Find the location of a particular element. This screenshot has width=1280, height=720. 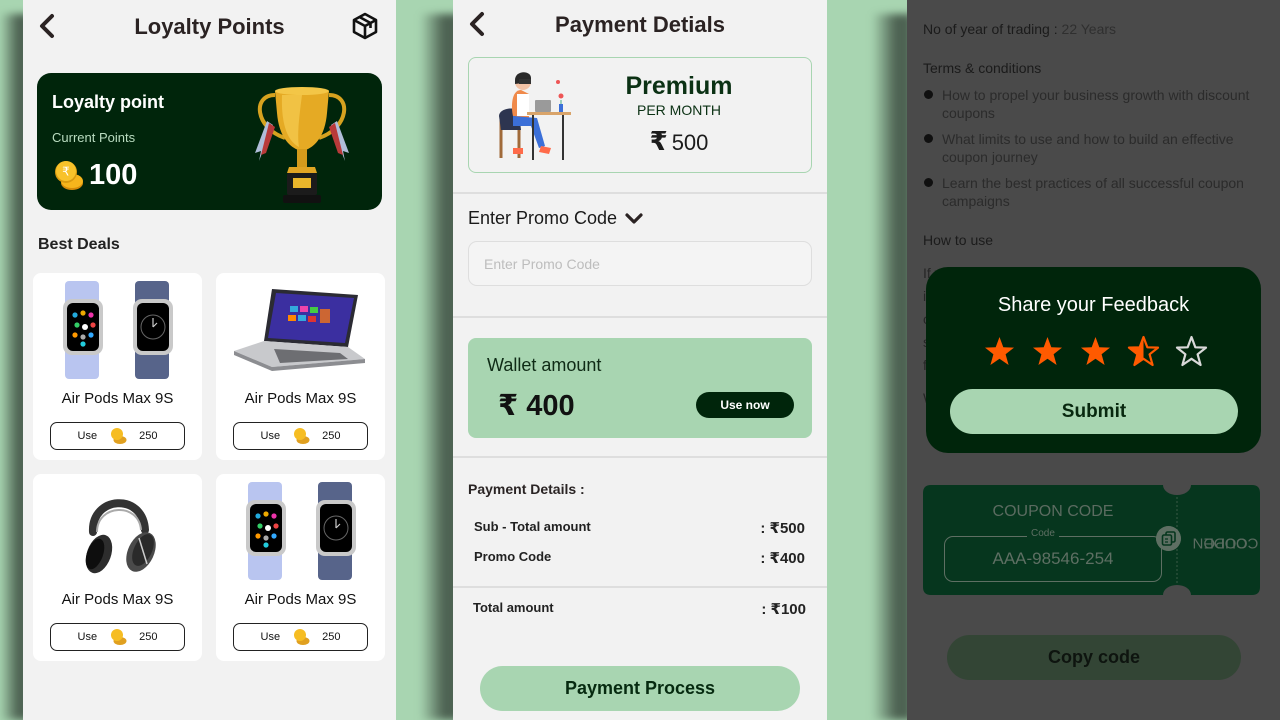

chevron-down-icon is located at coordinates (634, 218).